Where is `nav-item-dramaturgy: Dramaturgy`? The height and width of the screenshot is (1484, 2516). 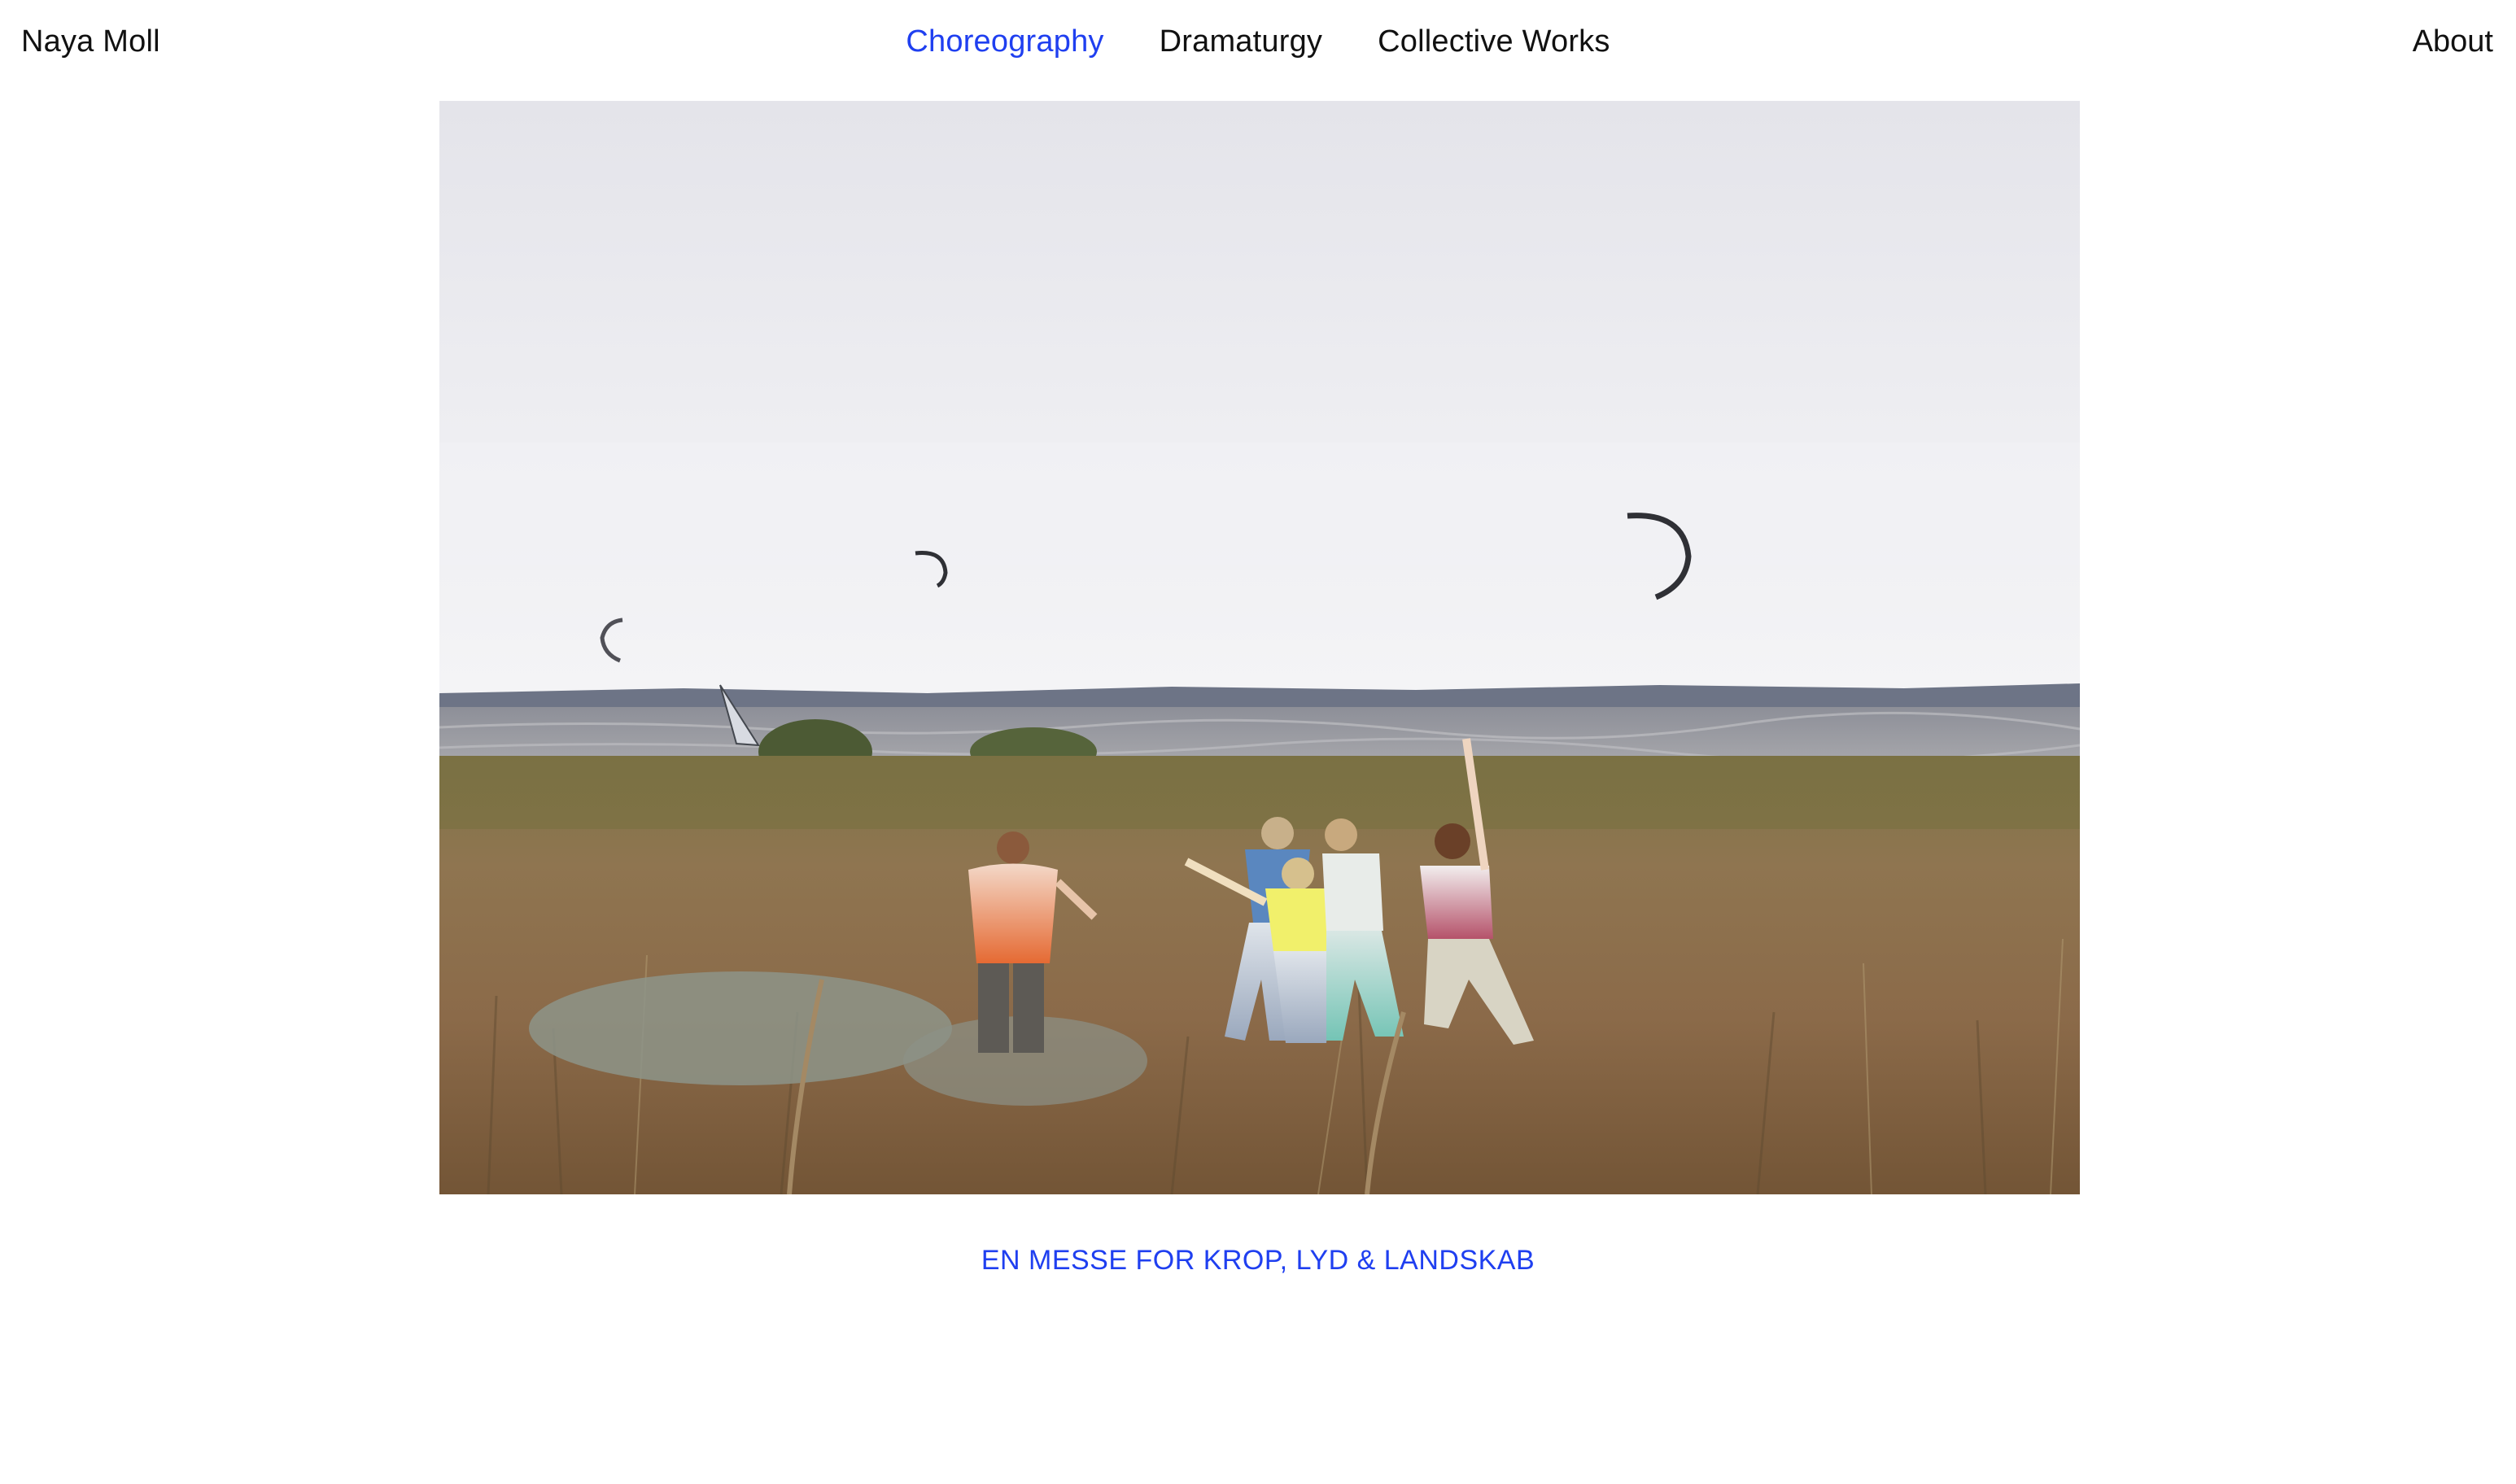
nav-item-dramaturgy: Dramaturgy is located at coordinates (1241, 42).